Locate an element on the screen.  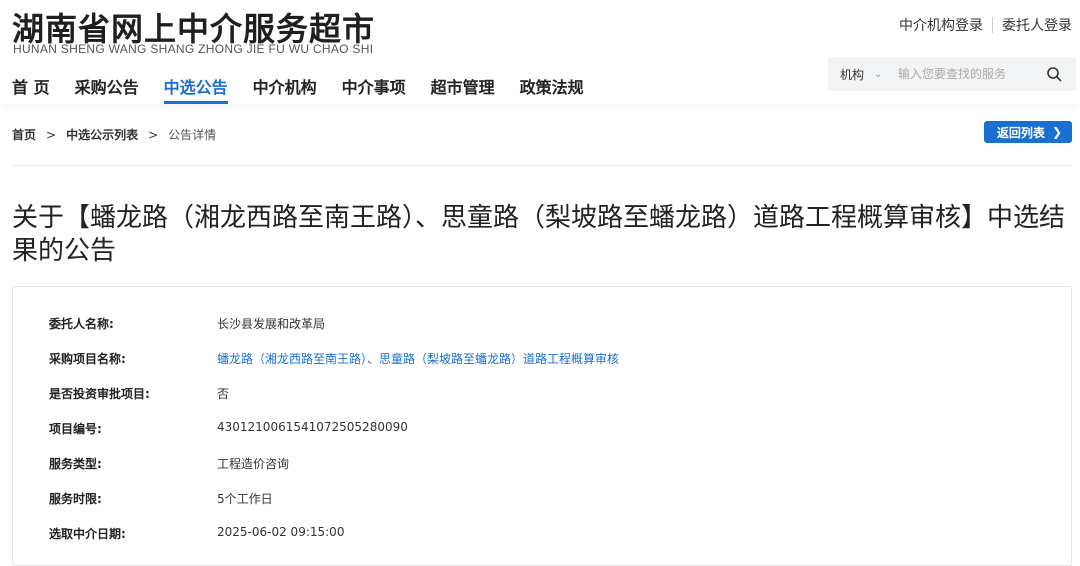
back-to-list-button: 返回列表 ❯ is located at coordinates (1027, 132).